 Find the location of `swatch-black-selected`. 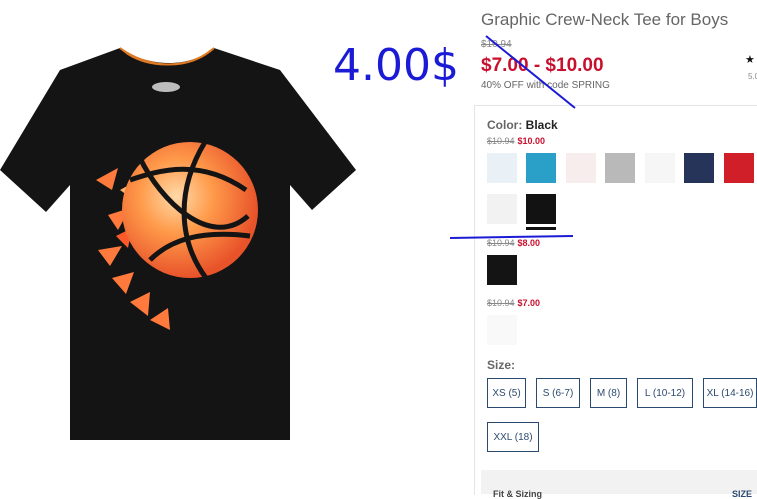

swatch-black-selected is located at coordinates (541, 212).